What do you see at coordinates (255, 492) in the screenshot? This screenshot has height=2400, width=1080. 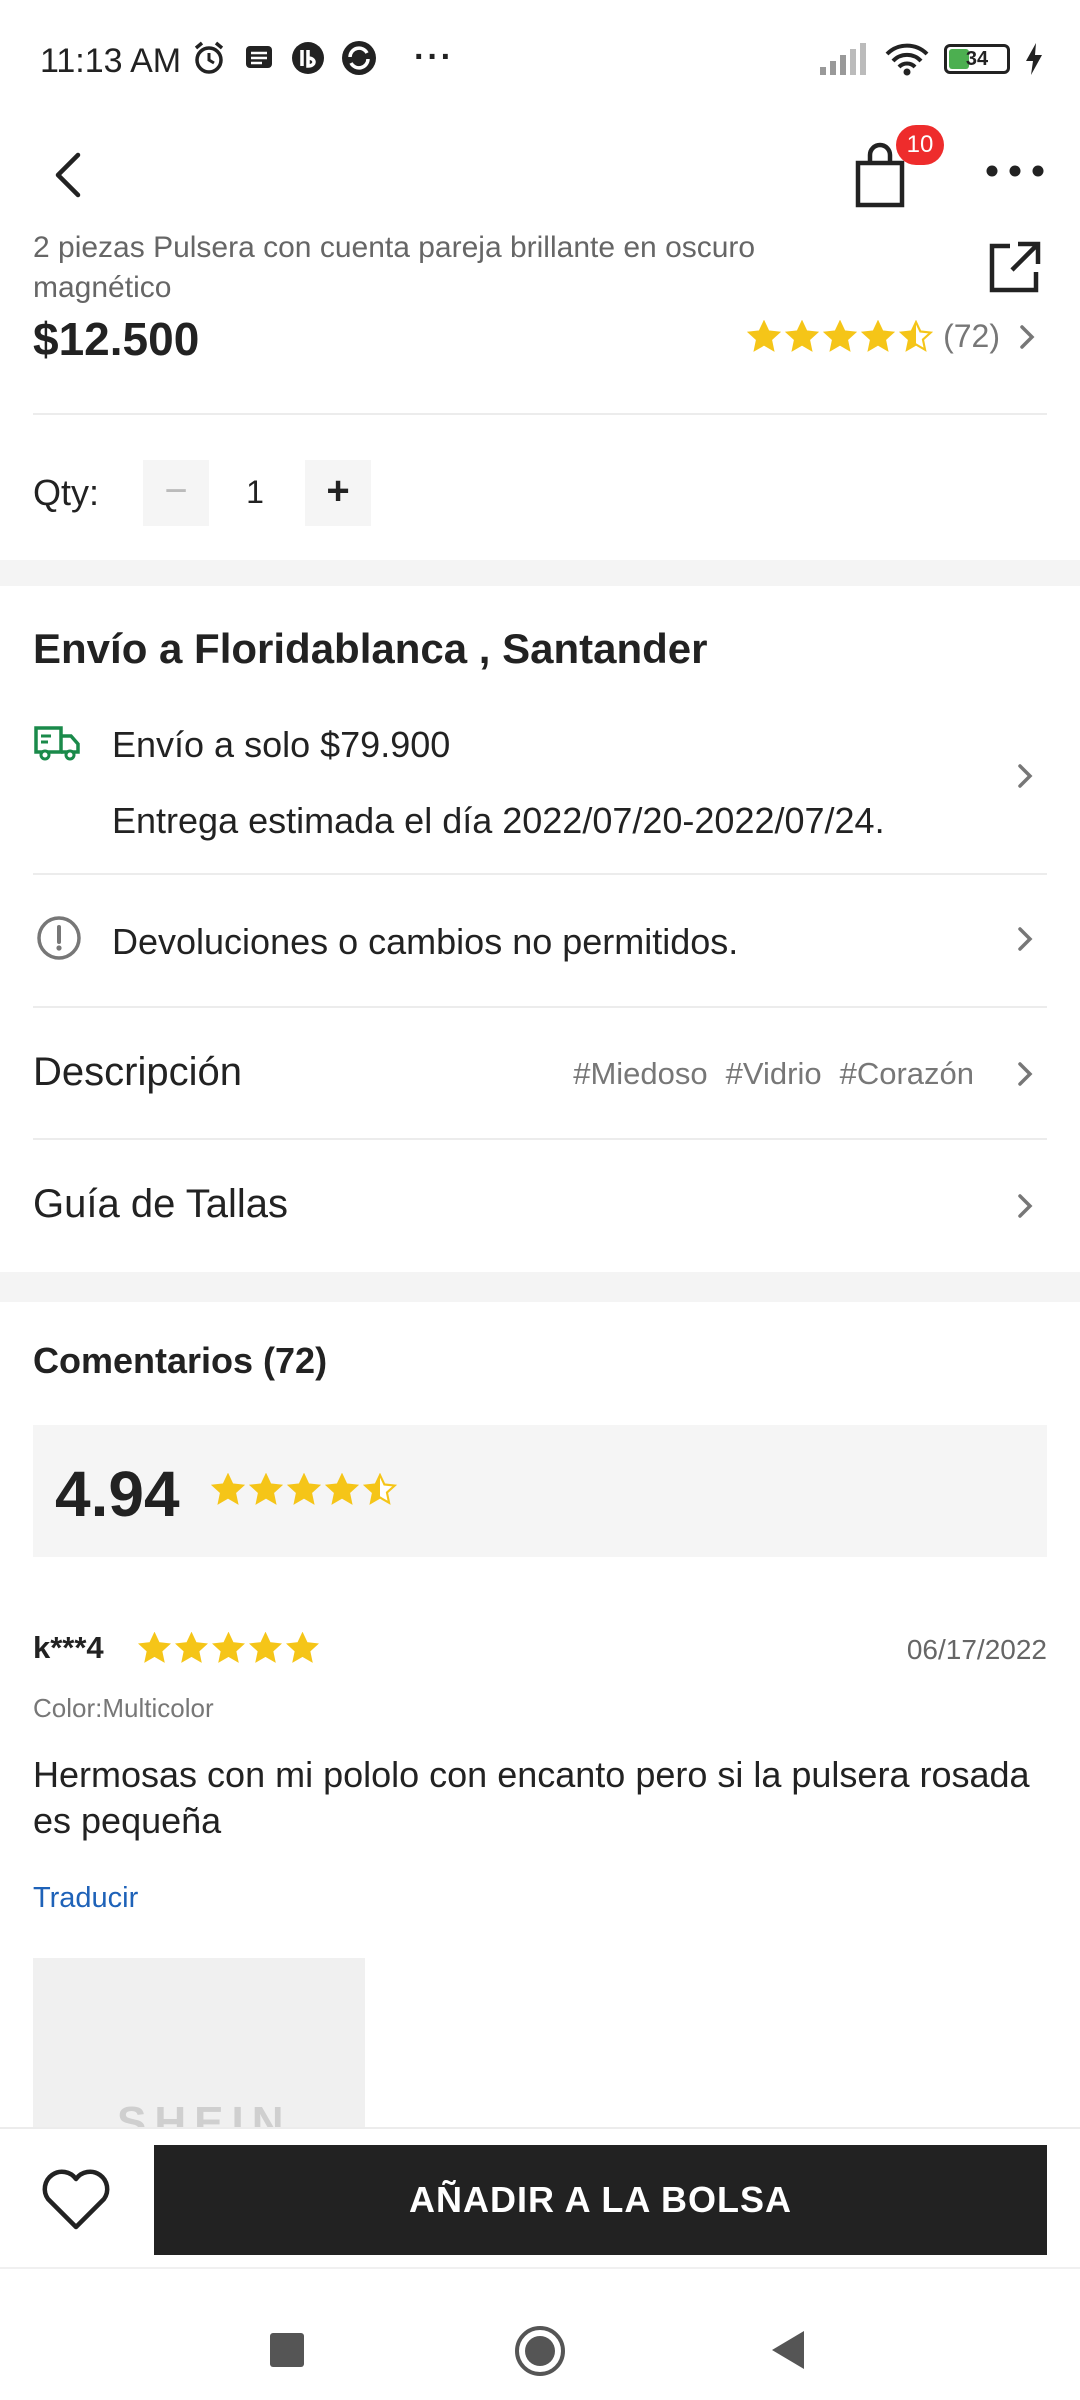 I see `quantity-value: 1` at bounding box center [255, 492].